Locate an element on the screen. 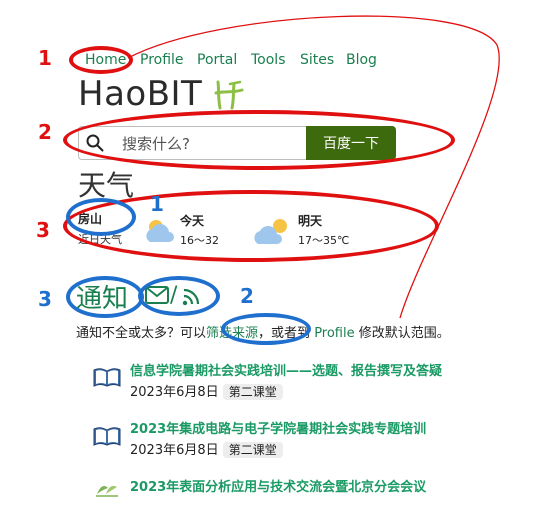 The width and height of the screenshot is (543, 526). annotation-ring-red-search is located at coordinates (259, 140).